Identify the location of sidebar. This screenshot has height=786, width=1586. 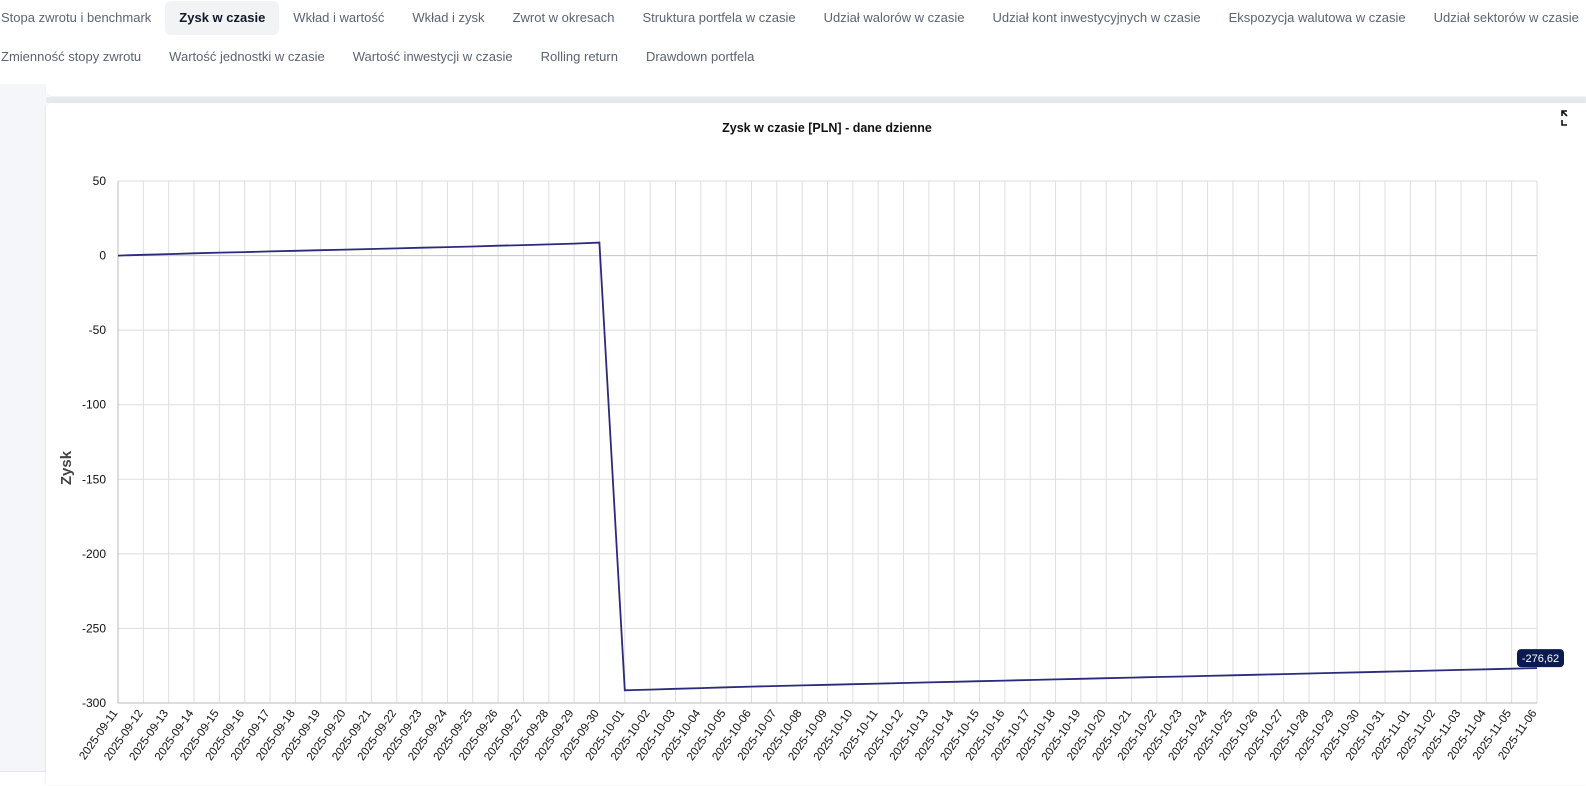
(23, 434).